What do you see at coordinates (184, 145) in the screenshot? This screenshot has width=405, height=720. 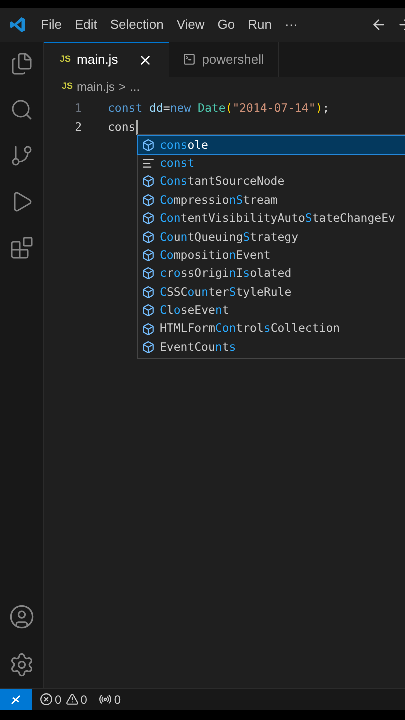 I see `suggestion-label: console` at bounding box center [184, 145].